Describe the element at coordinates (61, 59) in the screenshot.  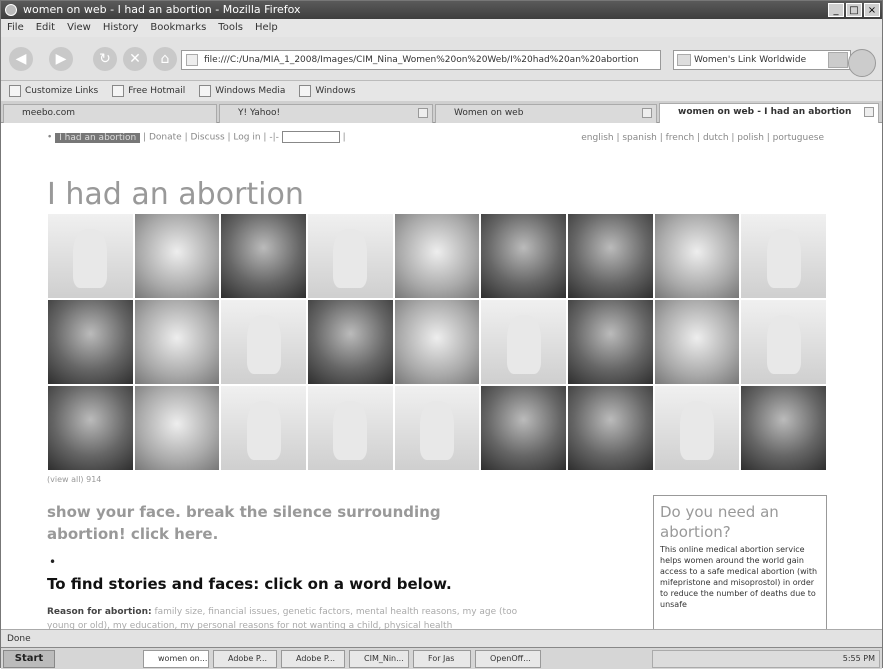
I see `forward-icon: ▶` at that location.